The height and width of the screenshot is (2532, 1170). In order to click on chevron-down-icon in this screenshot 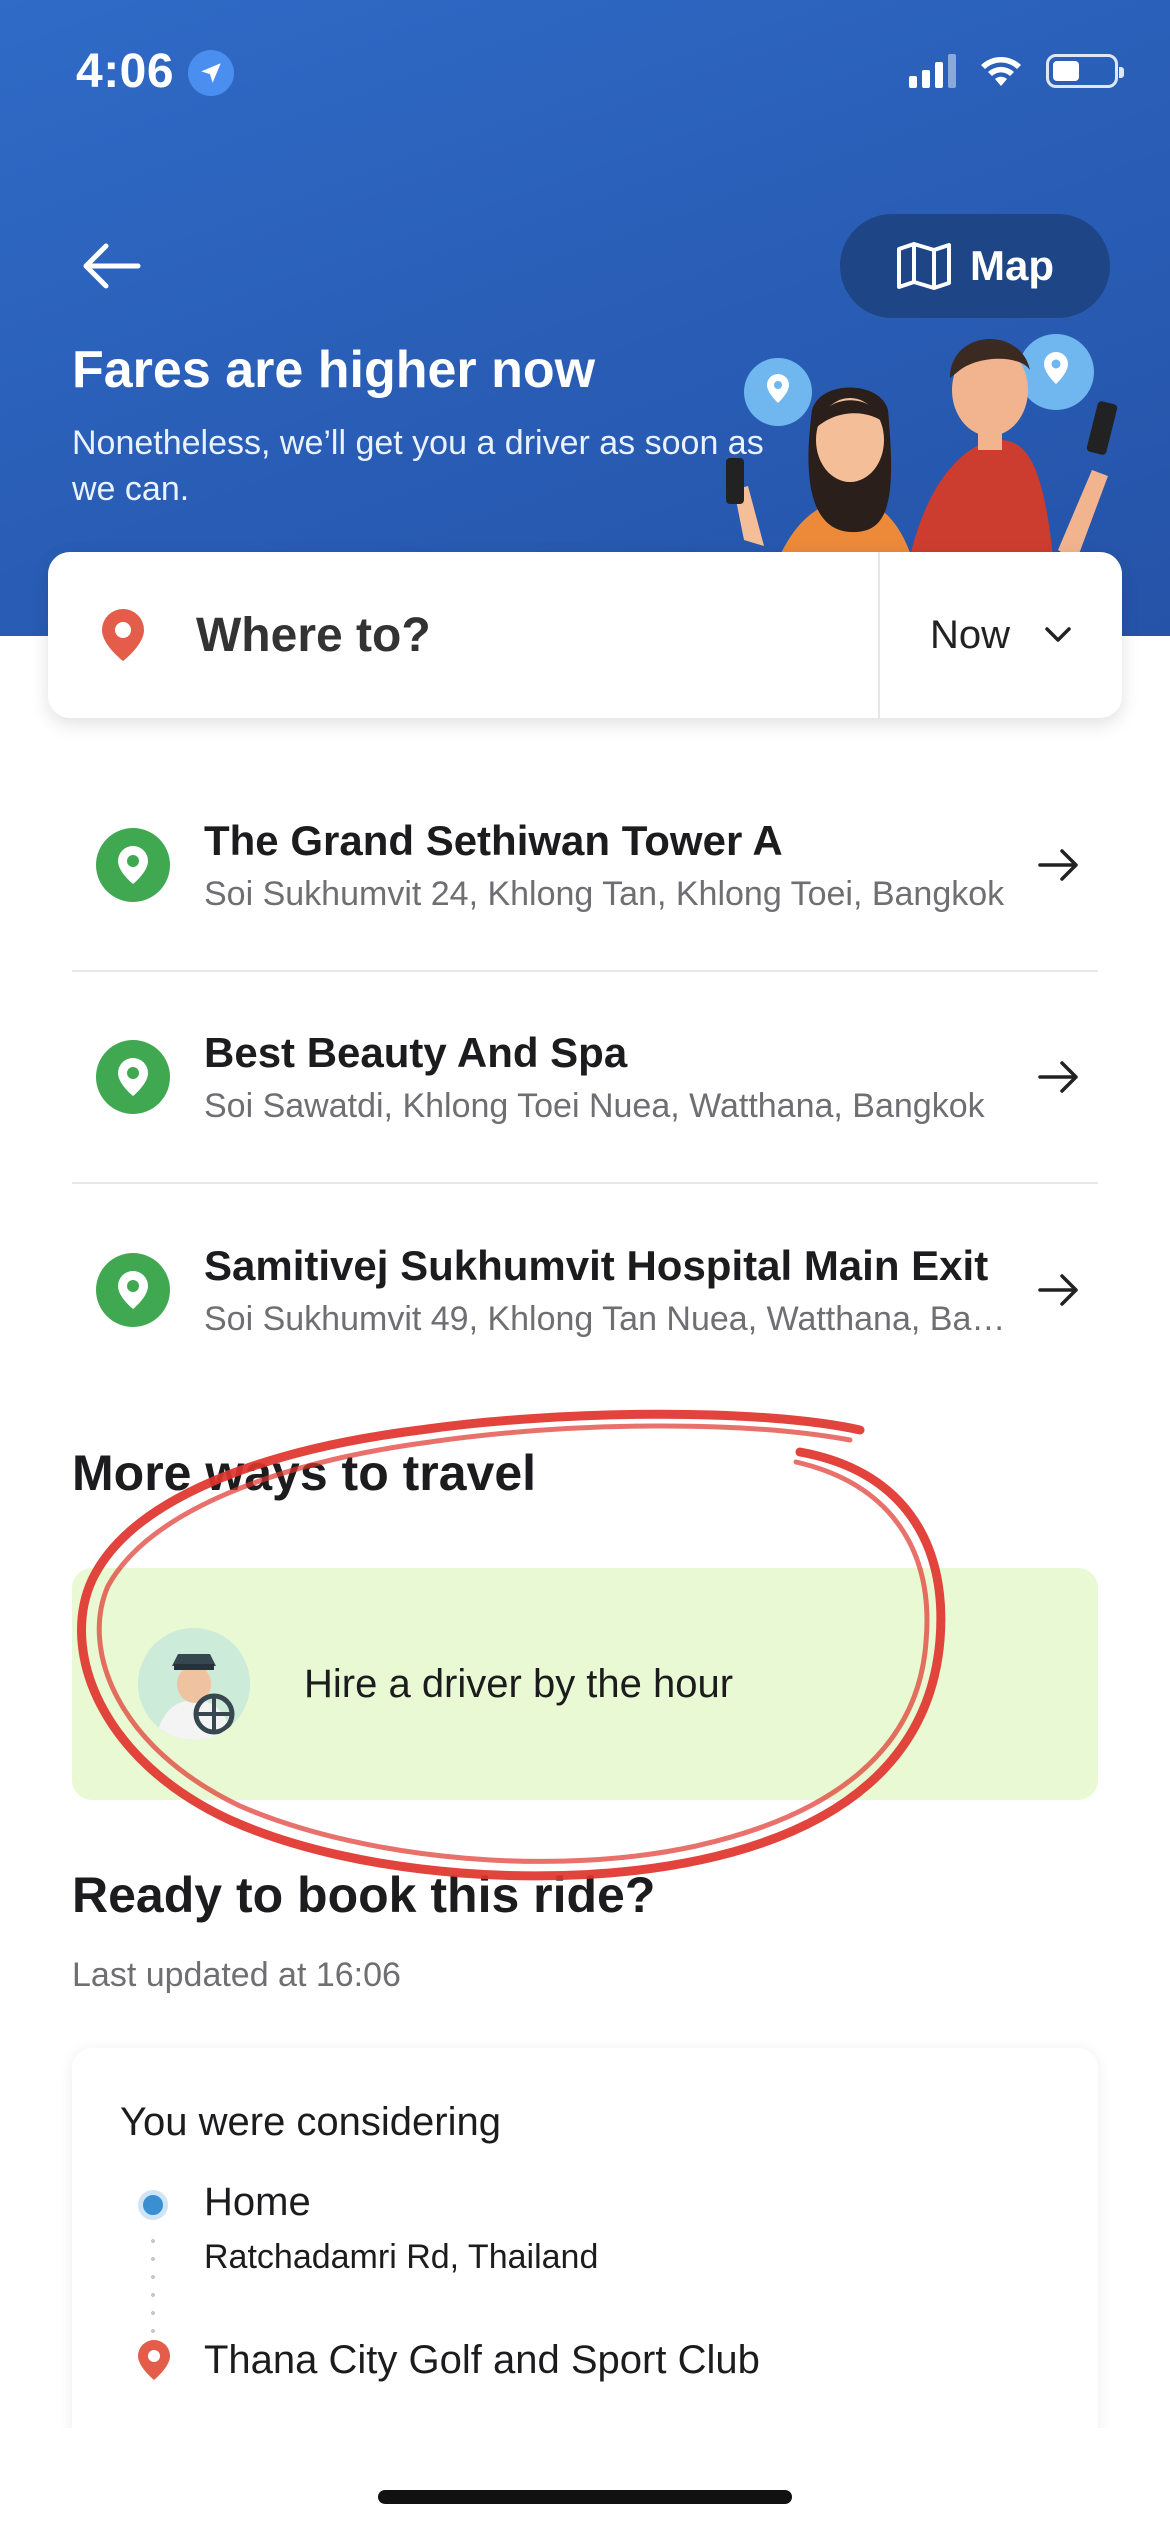, I will do `click(1058, 634)`.